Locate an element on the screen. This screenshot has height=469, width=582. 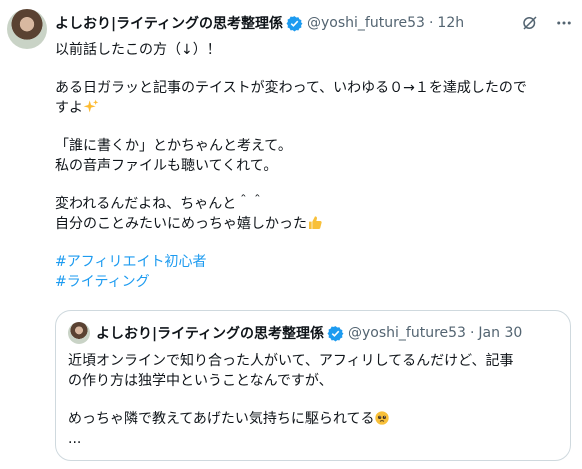
tweet-line-with-emoji: 自分のことみたいにめっちゃ嬉しかった is located at coordinates (315, 224).